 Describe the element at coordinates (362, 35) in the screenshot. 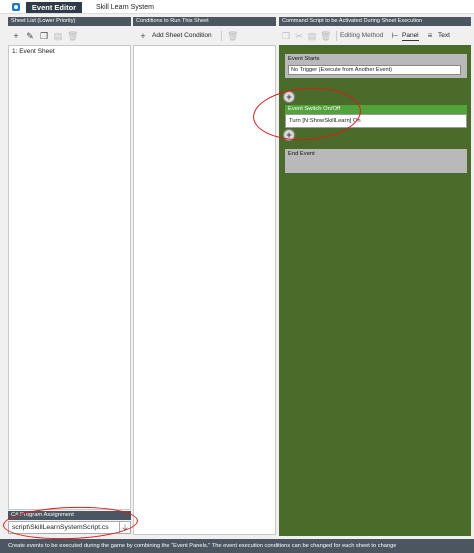

I see `editing-method-label: Editing Method` at that location.